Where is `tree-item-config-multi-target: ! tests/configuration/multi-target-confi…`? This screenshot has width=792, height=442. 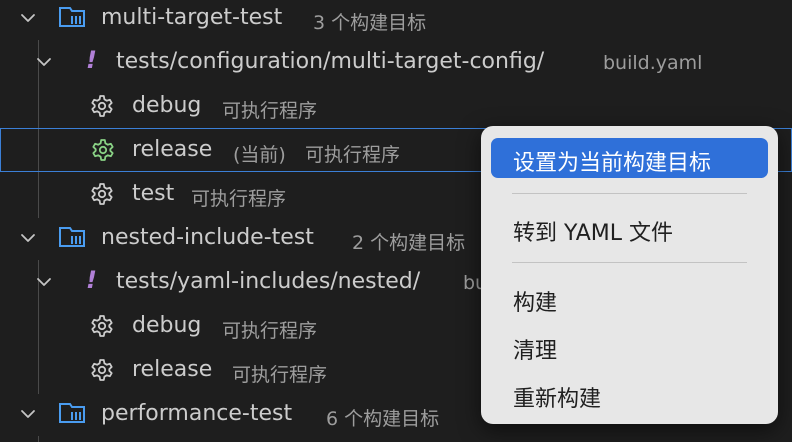 tree-item-config-multi-target: ! tests/configuration/multi-target-confi… is located at coordinates (396, 62).